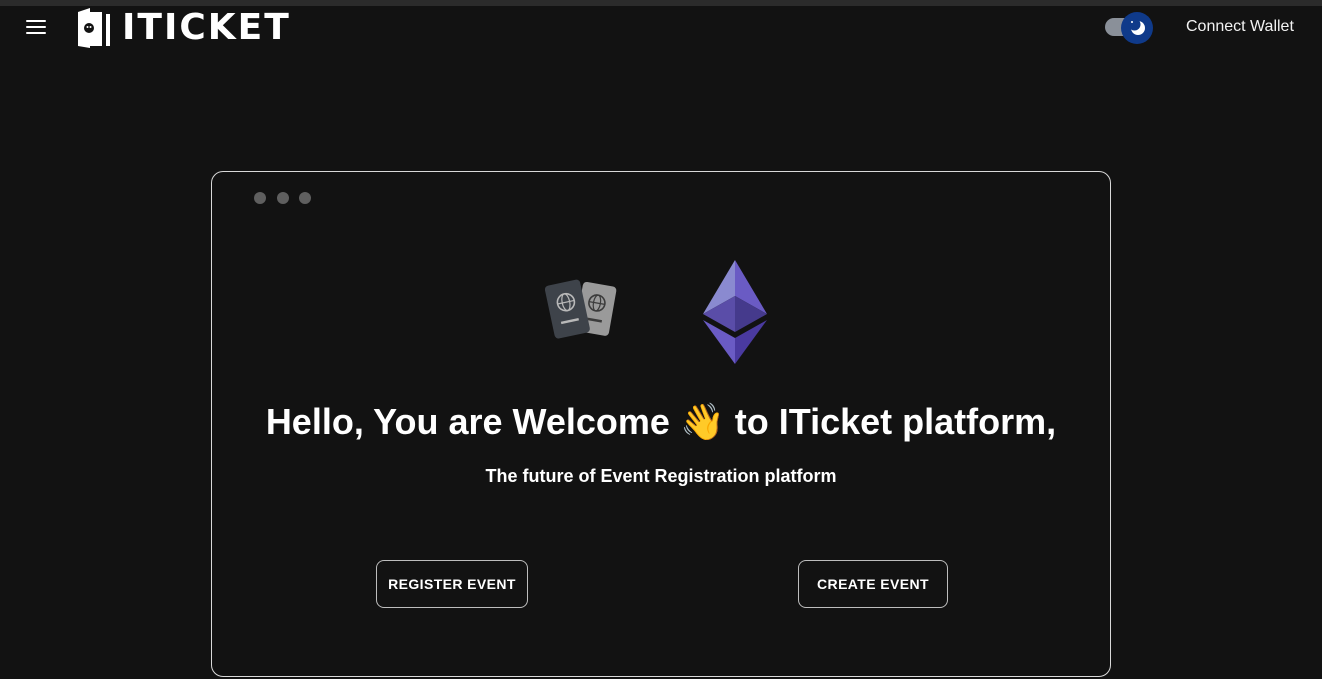  What do you see at coordinates (36, 27) in the screenshot?
I see `hamburger-menu-icon` at bounding box center [36, 27].